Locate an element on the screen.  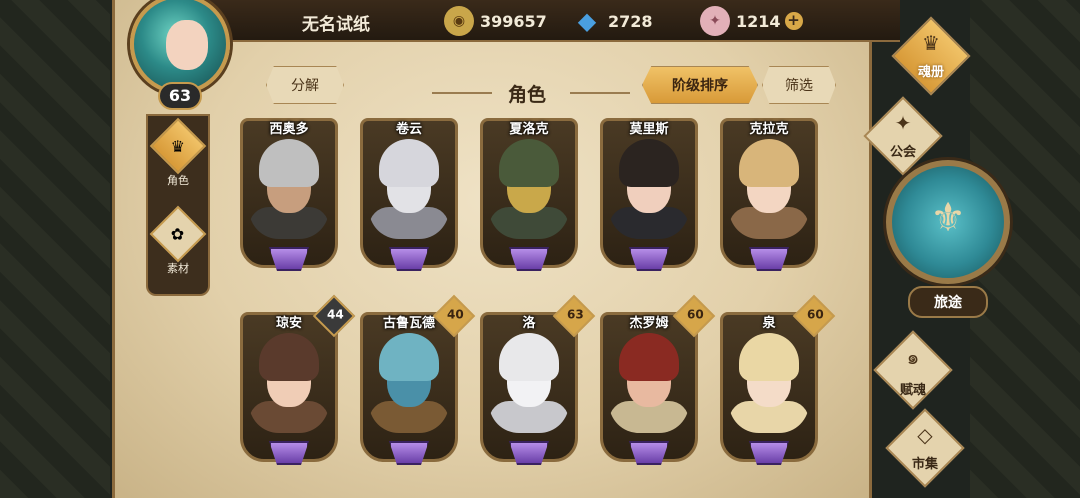
avatar-portrait is located at coordinates (180, 47).